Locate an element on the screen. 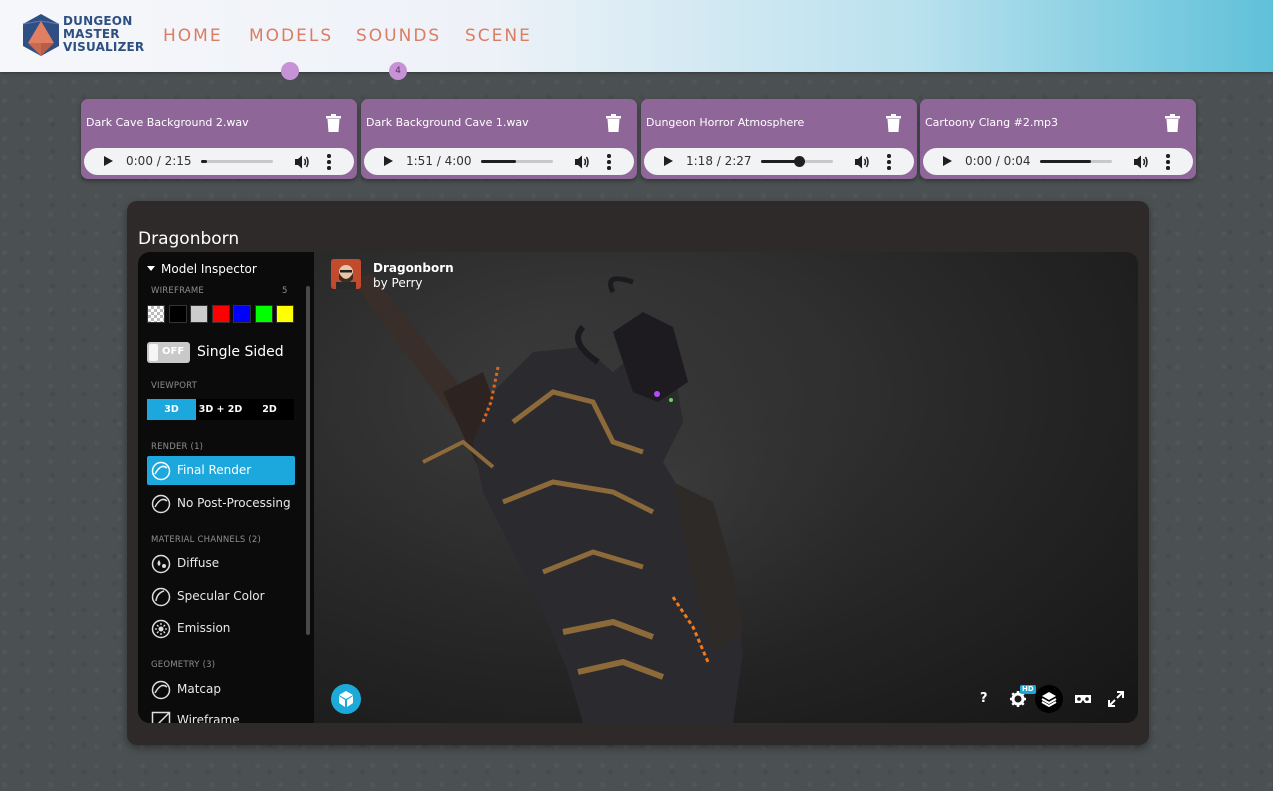 The width and height of the screenshot is (1273, 791). nav-models: MODELS is located at coordinates (291, 36).